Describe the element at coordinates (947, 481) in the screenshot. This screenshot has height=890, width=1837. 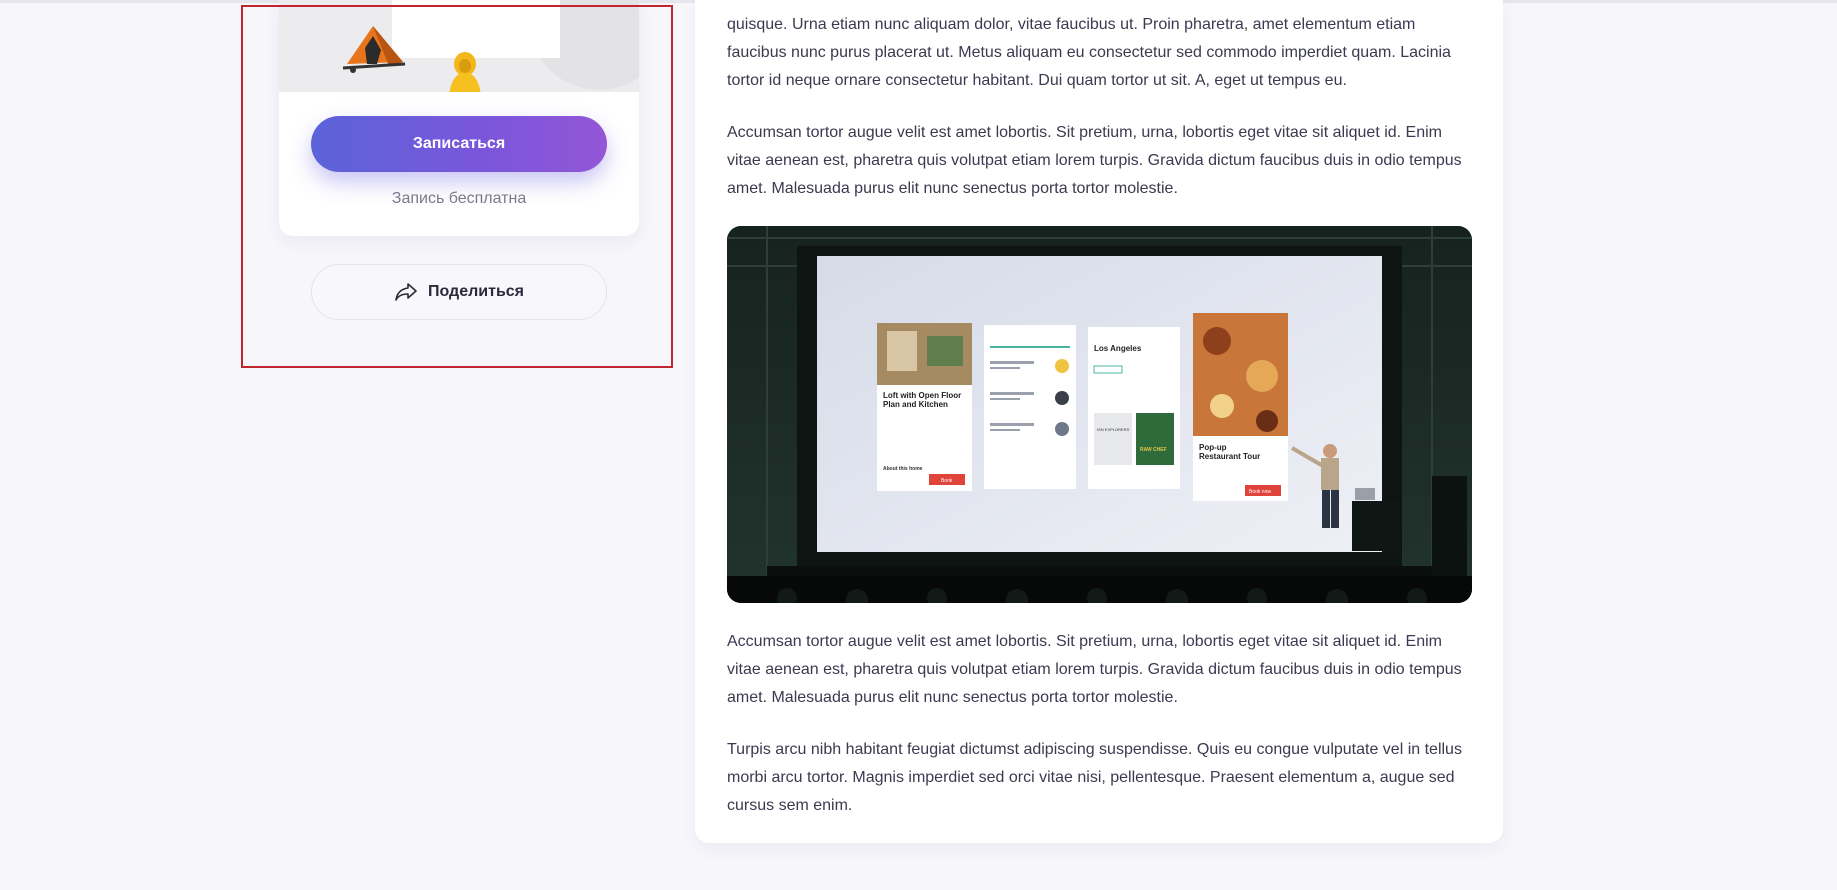
I see `slide-card1-button: Book` at that location.